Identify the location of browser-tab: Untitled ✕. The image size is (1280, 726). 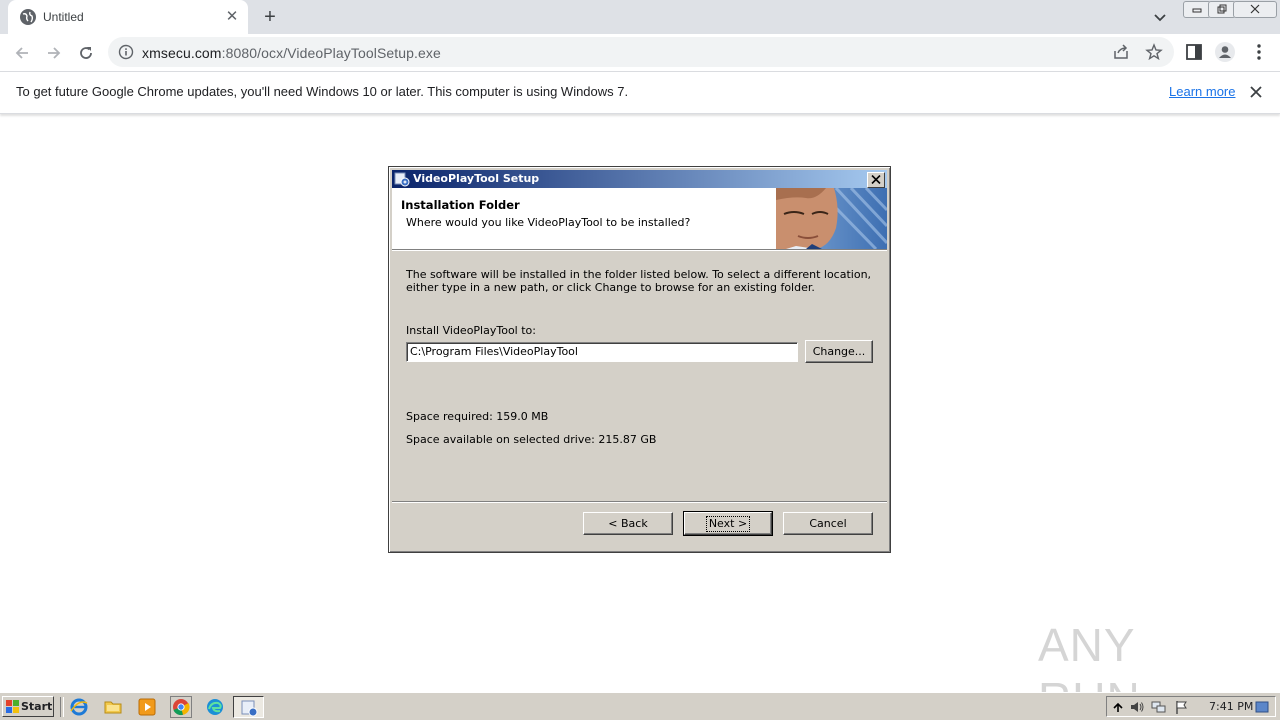
(128, 17).